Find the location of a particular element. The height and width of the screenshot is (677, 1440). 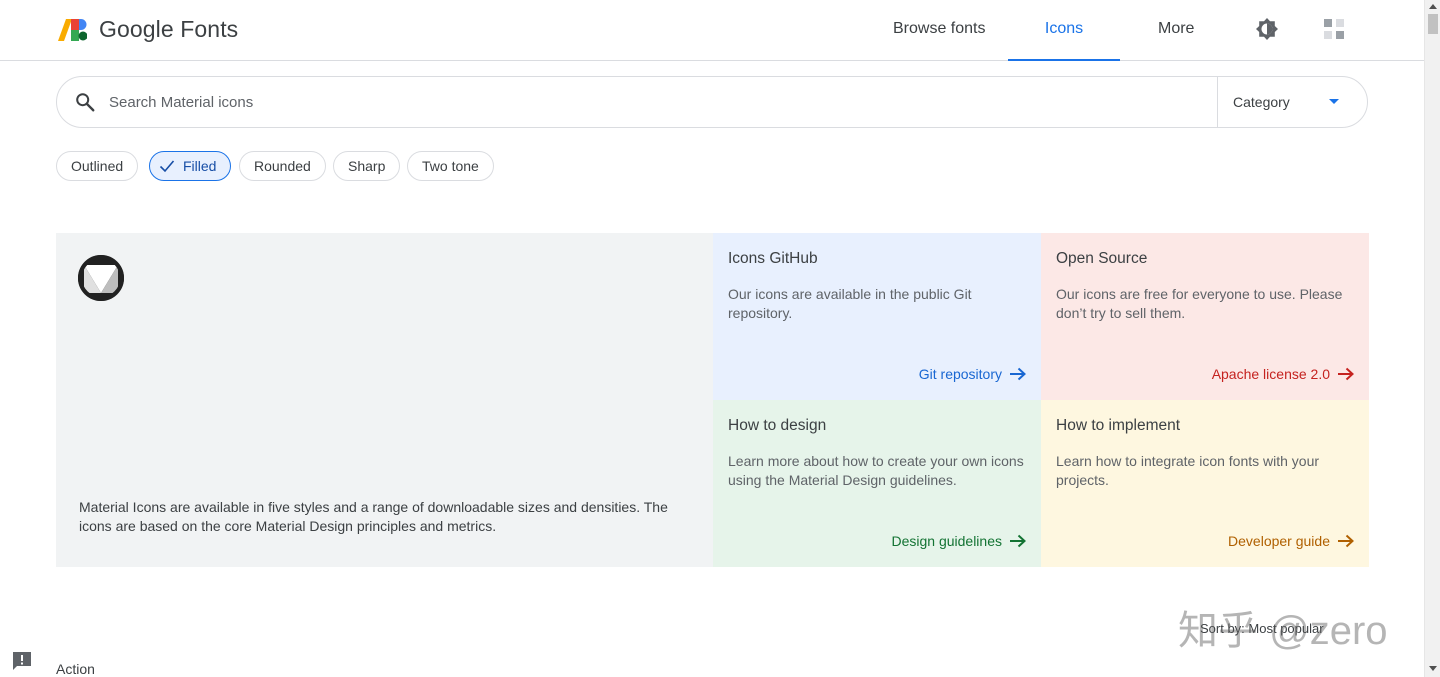

category-dropdown: Category is located at coordinates (1293, 102).